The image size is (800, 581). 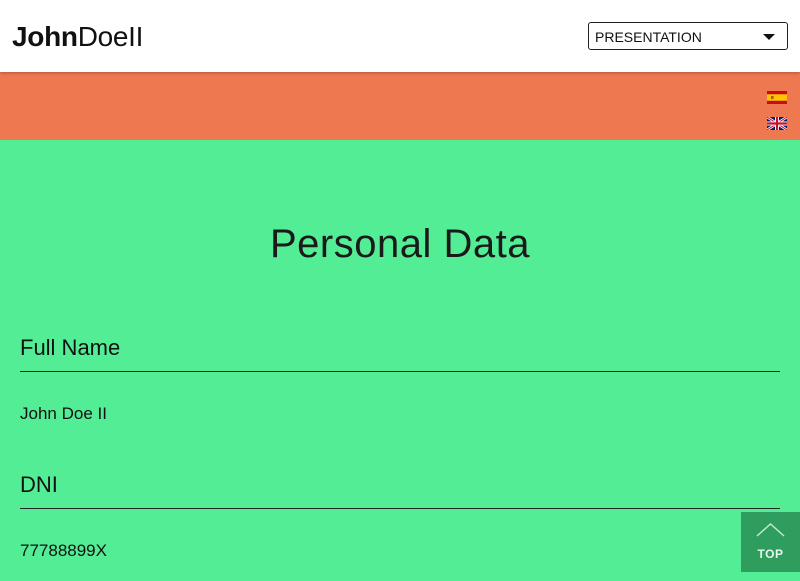 I want to click on site-logo: JohnDoeII, so click(x=77, y=37).